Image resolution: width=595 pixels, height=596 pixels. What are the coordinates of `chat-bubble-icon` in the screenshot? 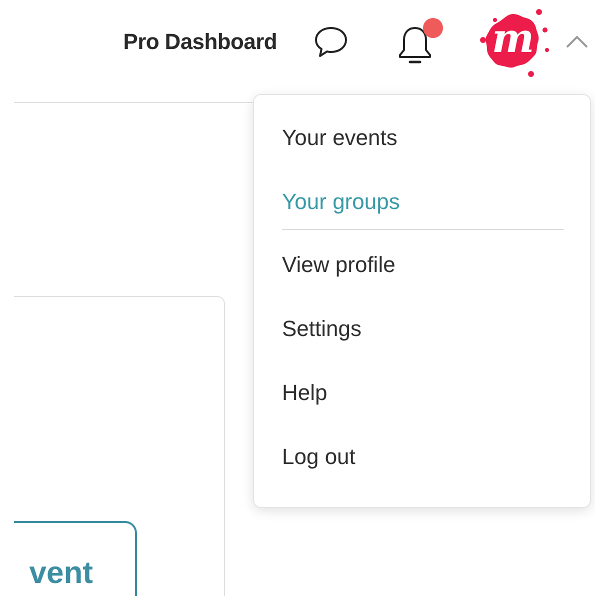 It's located at (331, 42).